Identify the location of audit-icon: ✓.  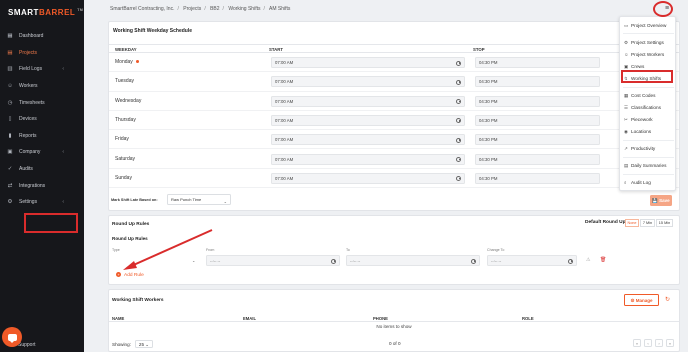
(10, 169).